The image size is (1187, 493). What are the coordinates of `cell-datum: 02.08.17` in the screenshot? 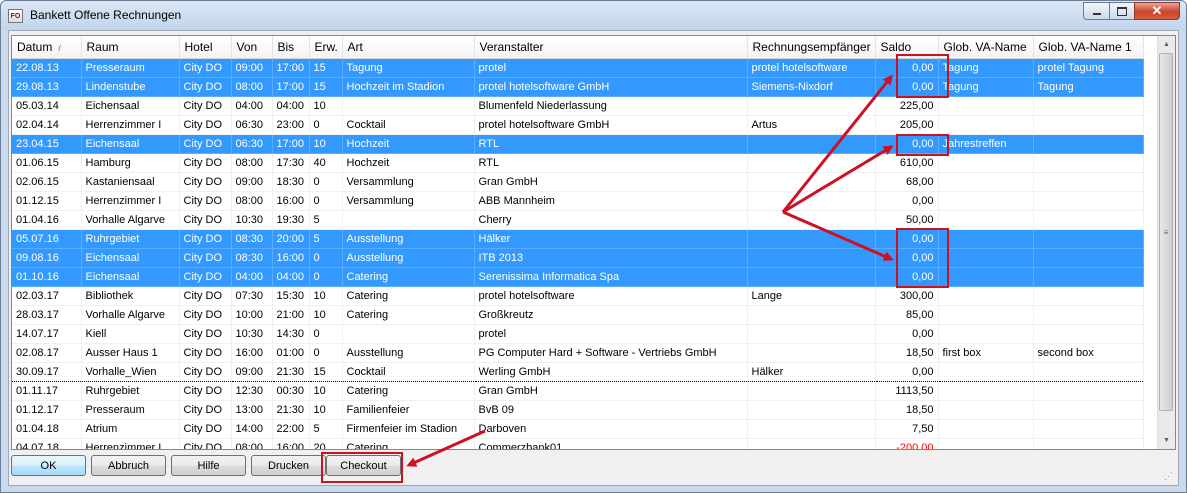 It's located at (47, 353).